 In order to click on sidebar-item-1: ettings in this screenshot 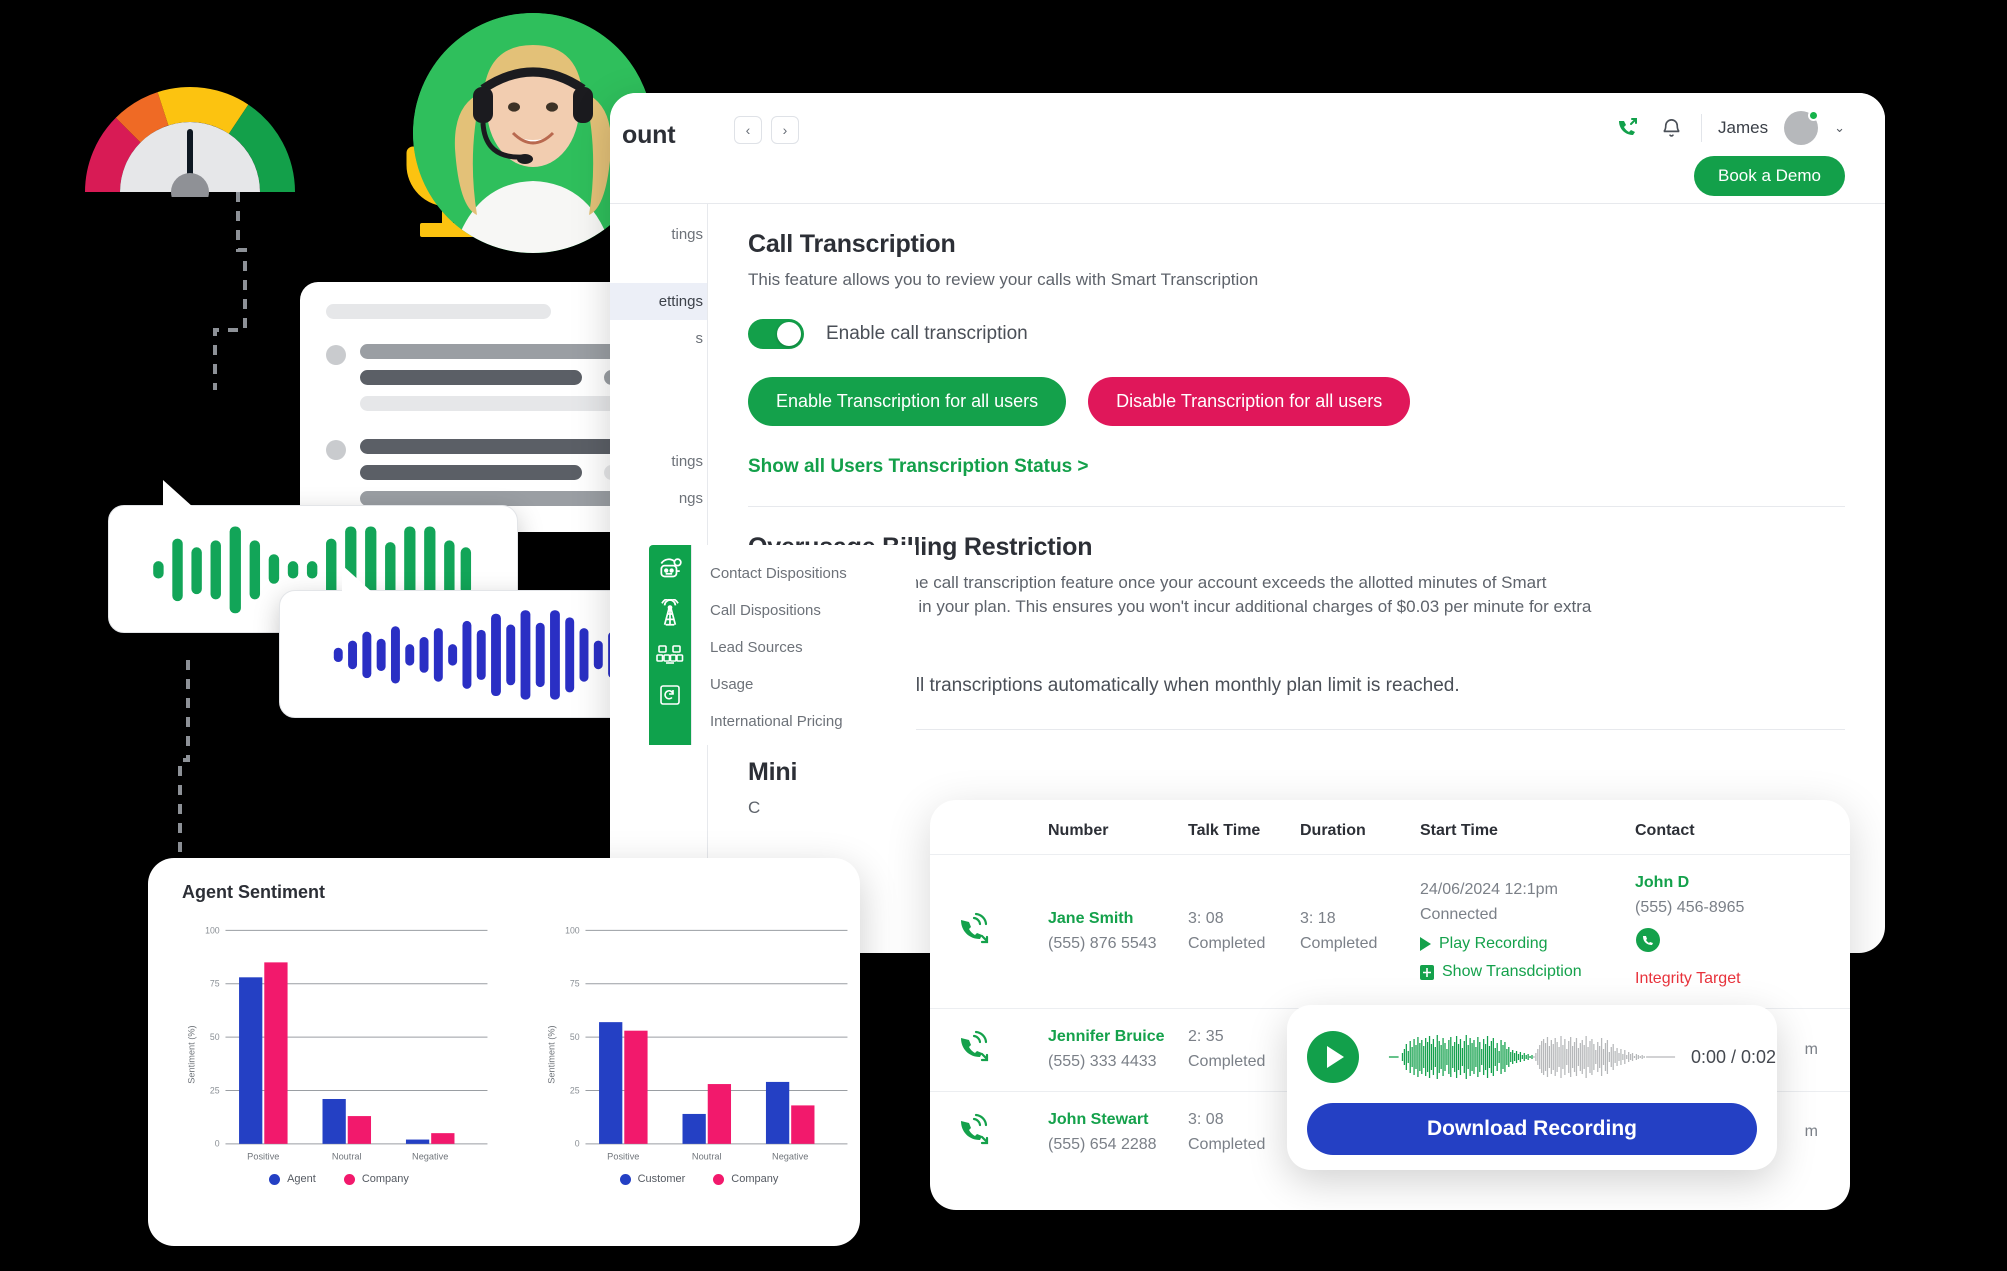, I will do `click(658, 301)`.